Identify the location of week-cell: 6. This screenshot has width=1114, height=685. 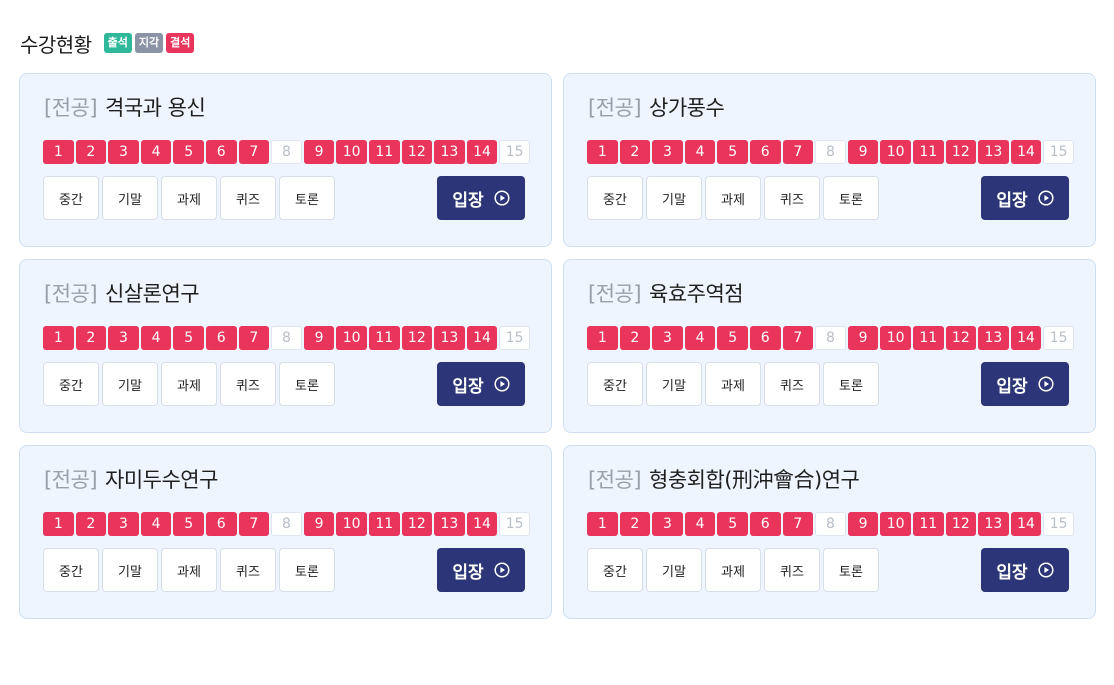
(221, 524).